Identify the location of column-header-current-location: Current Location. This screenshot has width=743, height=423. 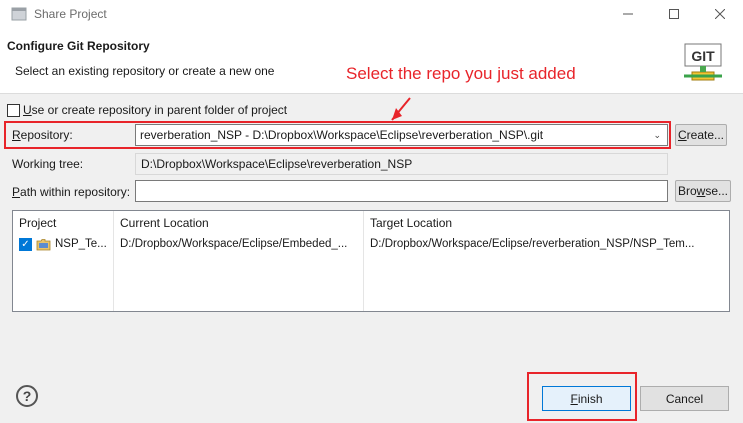
(239, 223).